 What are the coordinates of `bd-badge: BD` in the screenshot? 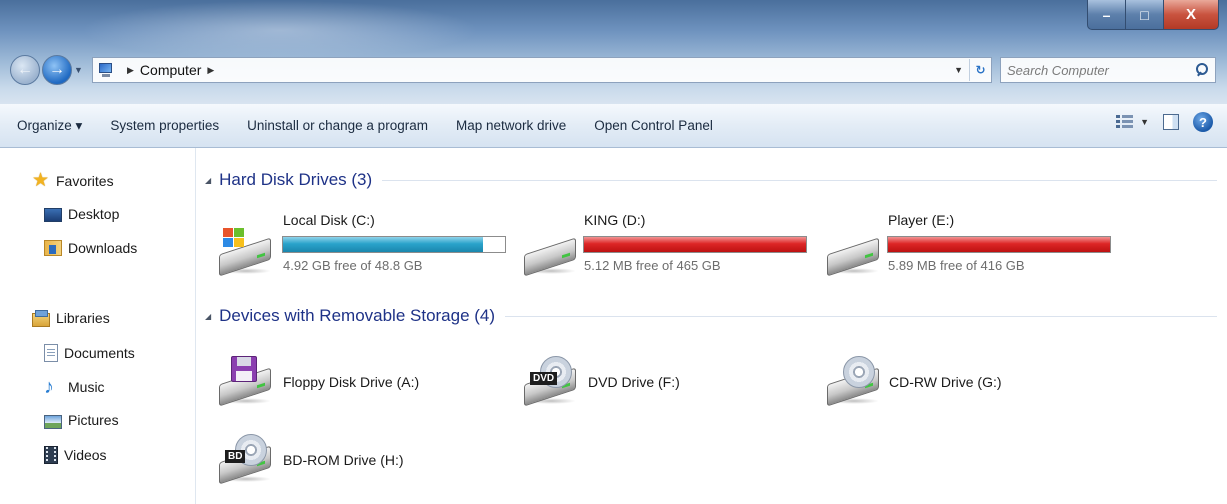 It's located at (235, 456).